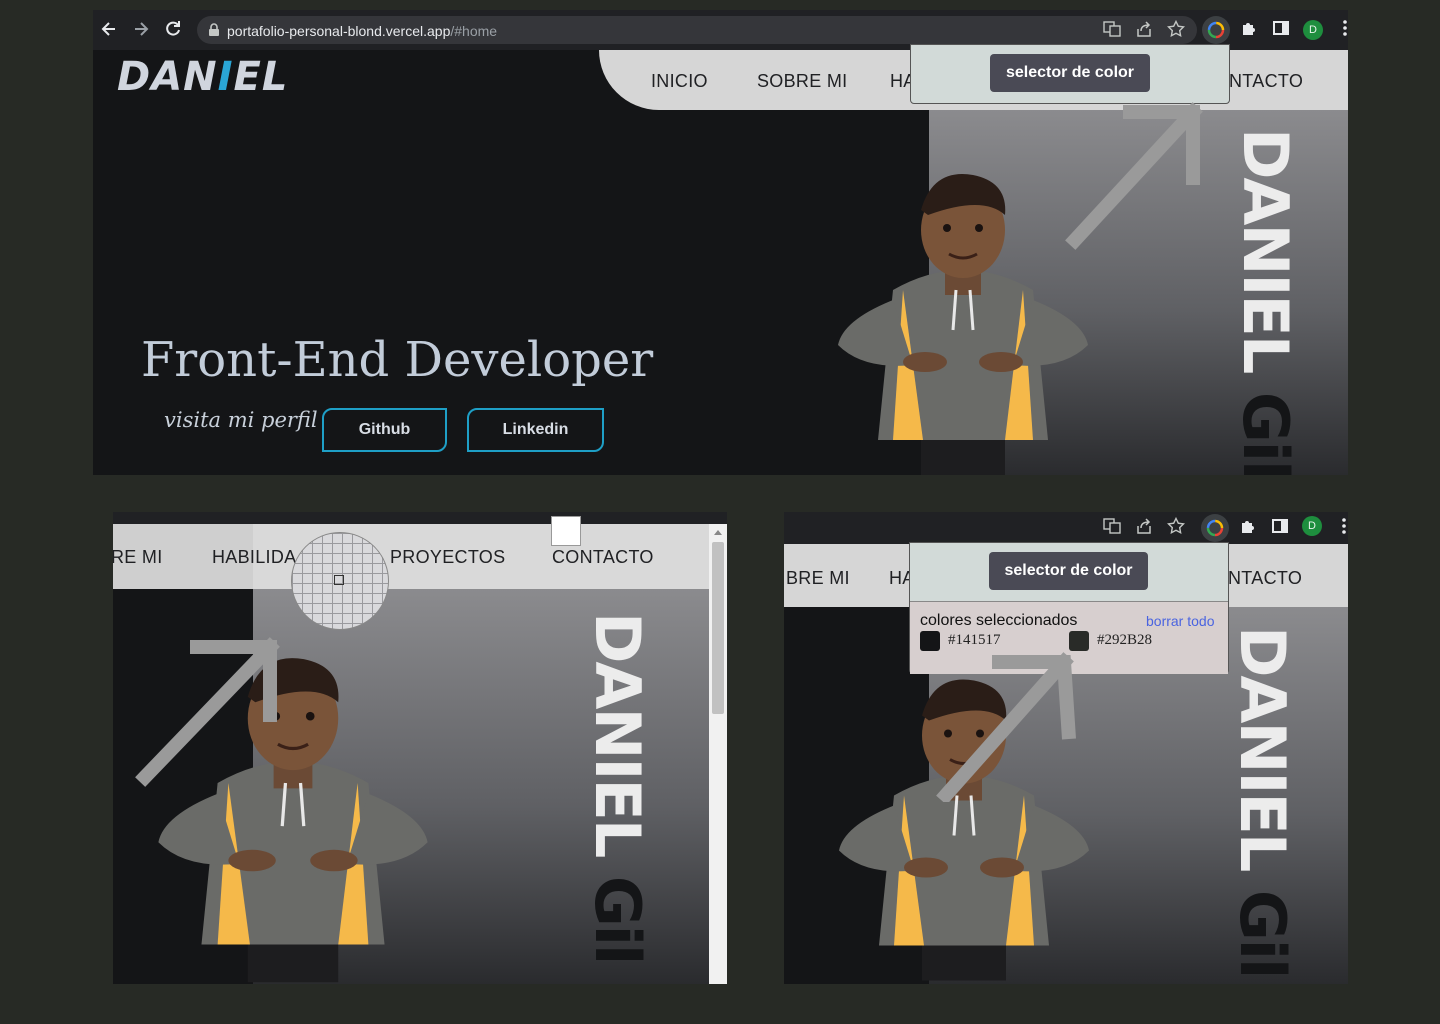  What do you see at coordinates (963, 324) in the screenshot?
I see `avatar-character-illustration` at bounding box center [963, 324].